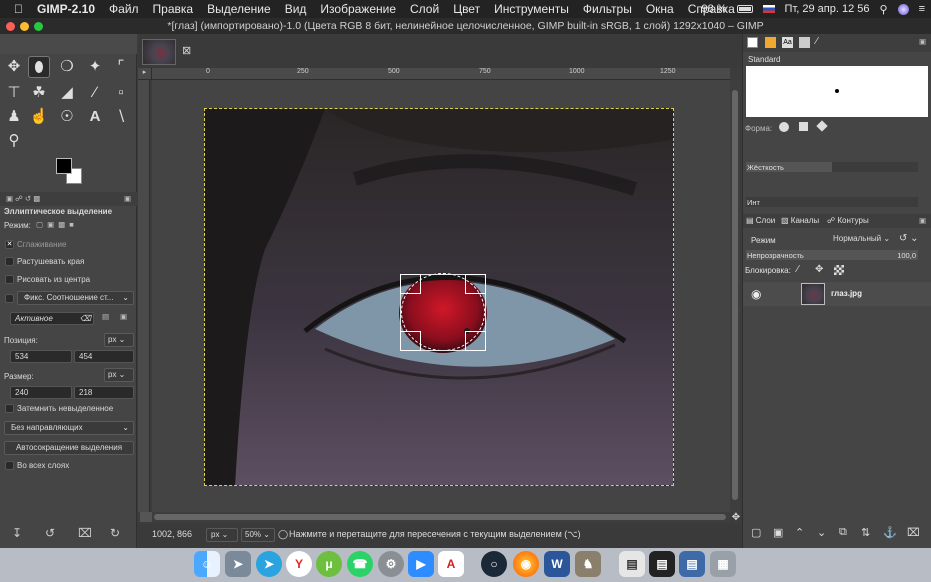  Describe the element at coordinates (798, 269) in the screenshot. I see `lock-pixels-icon: ∕` at that location.